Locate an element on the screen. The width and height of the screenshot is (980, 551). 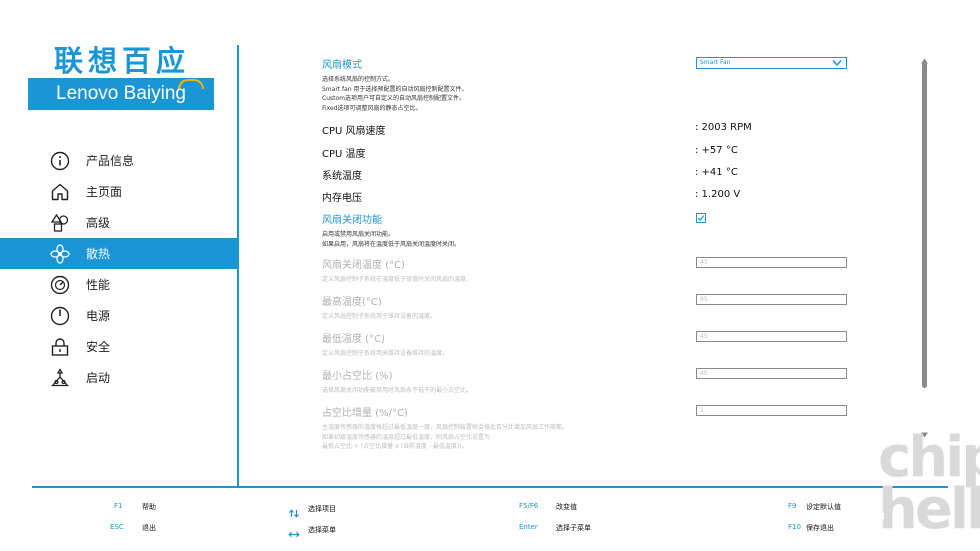
reading-label: 内存电压 is located at coordinates (342, 198).